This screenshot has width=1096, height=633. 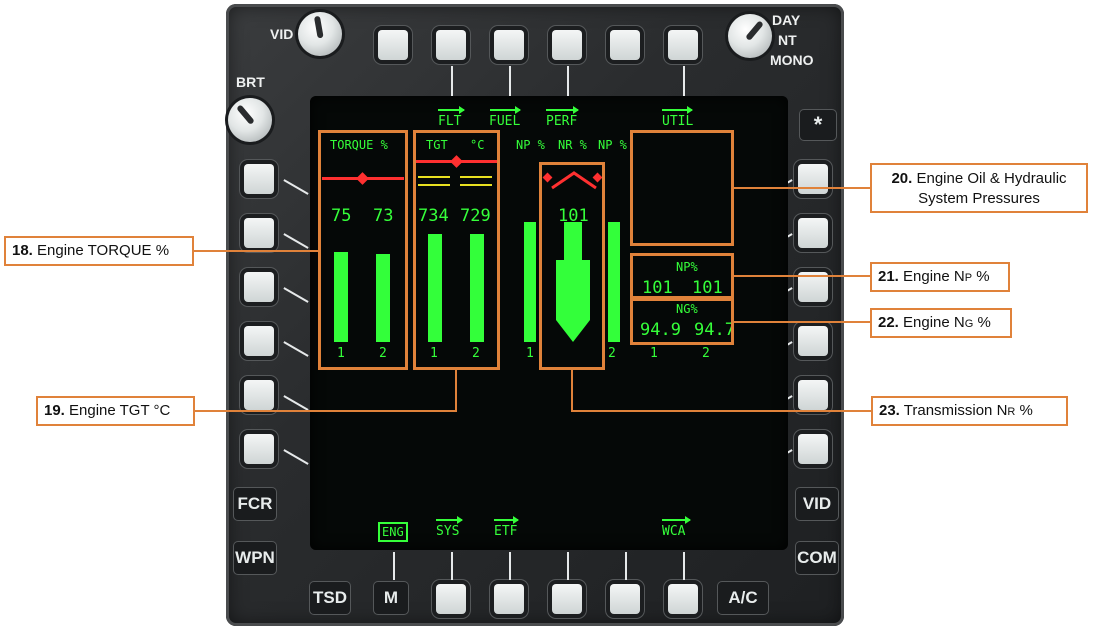 I want to click on nr-highlight-box, so click(x=572, y=266).